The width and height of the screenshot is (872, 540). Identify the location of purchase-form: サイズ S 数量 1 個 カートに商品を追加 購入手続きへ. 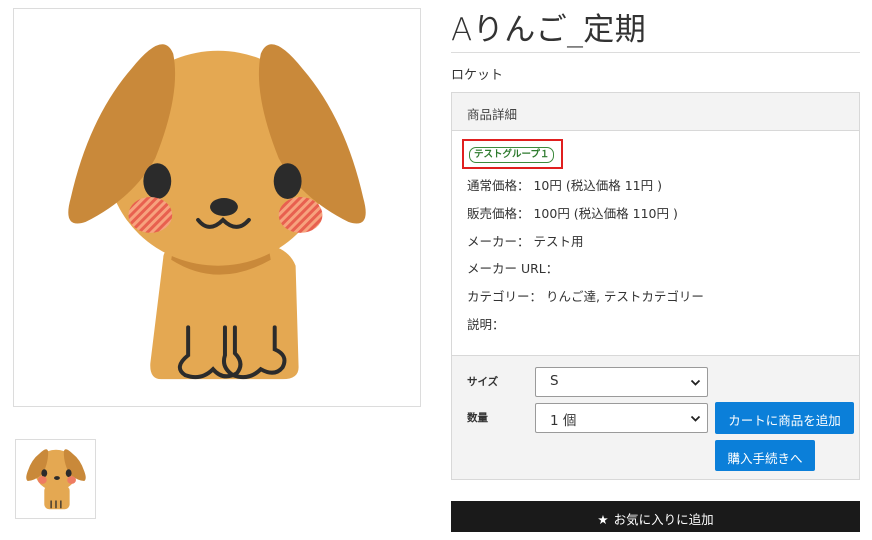
(655, 417).